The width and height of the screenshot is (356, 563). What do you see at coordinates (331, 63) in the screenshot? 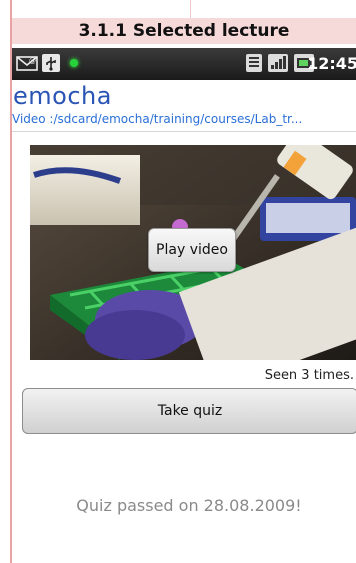
I see `status-time: 12:45` at bounding box center [331, 63].